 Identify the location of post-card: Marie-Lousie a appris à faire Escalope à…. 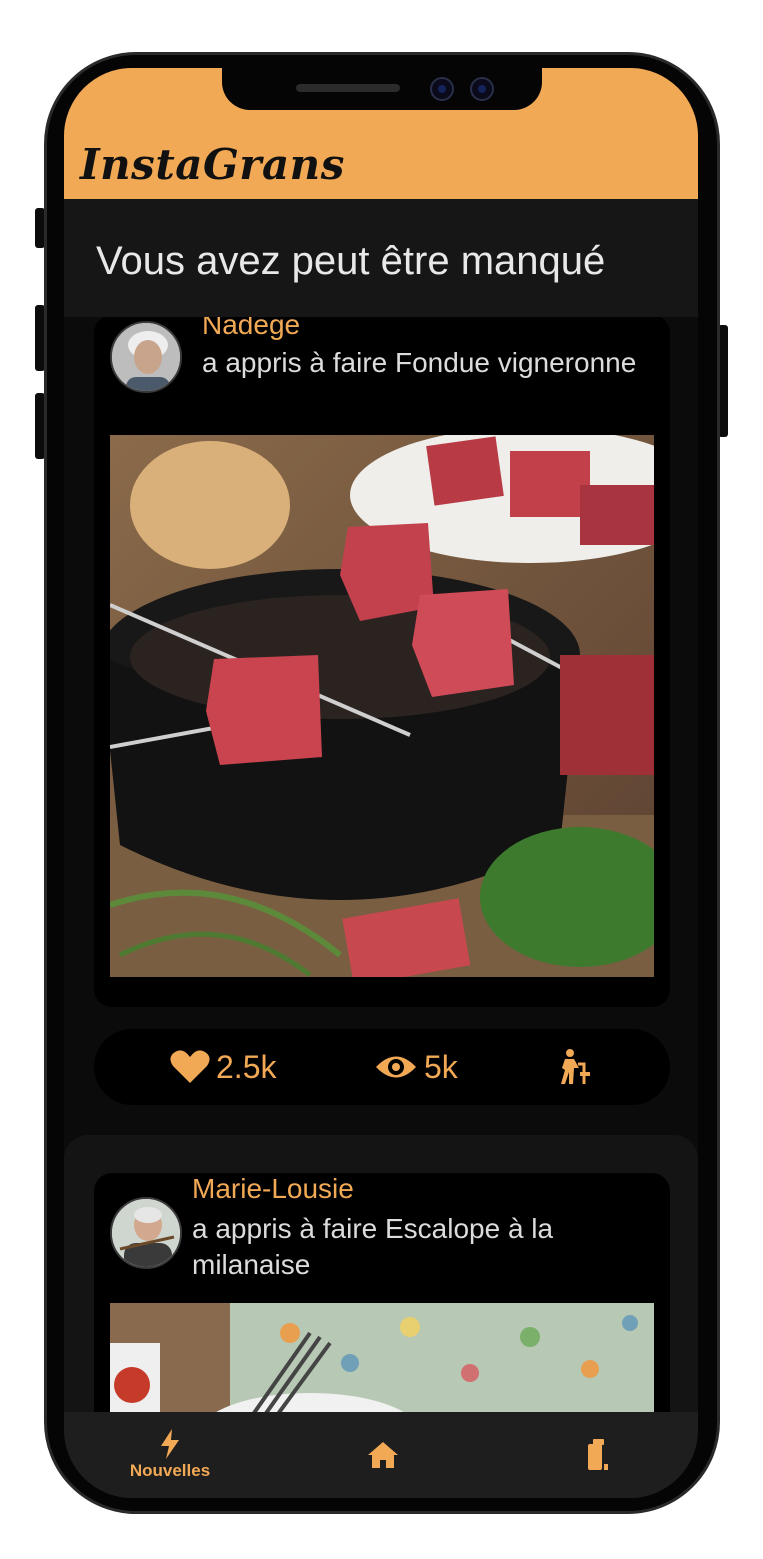
(382, 1292).